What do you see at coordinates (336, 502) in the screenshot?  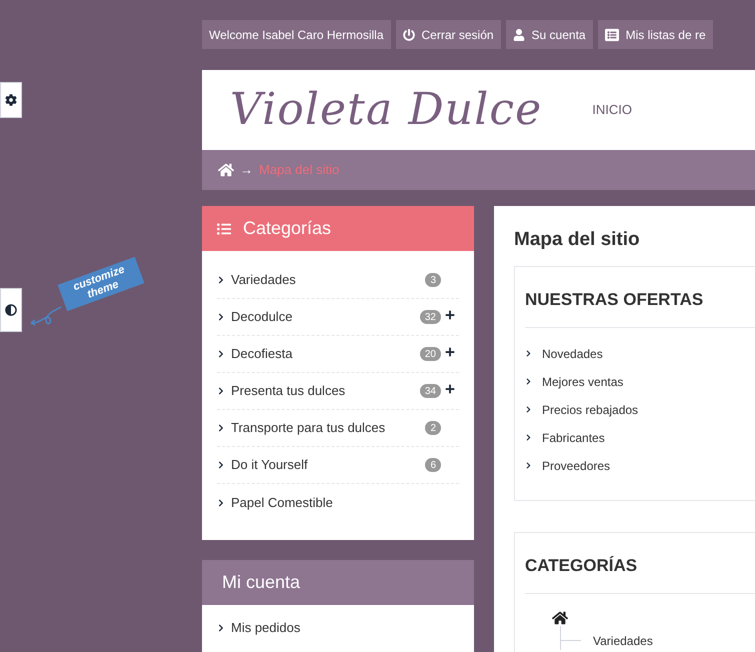 I see `category-link: Papel Comestible` at bounding box center [336, 502].